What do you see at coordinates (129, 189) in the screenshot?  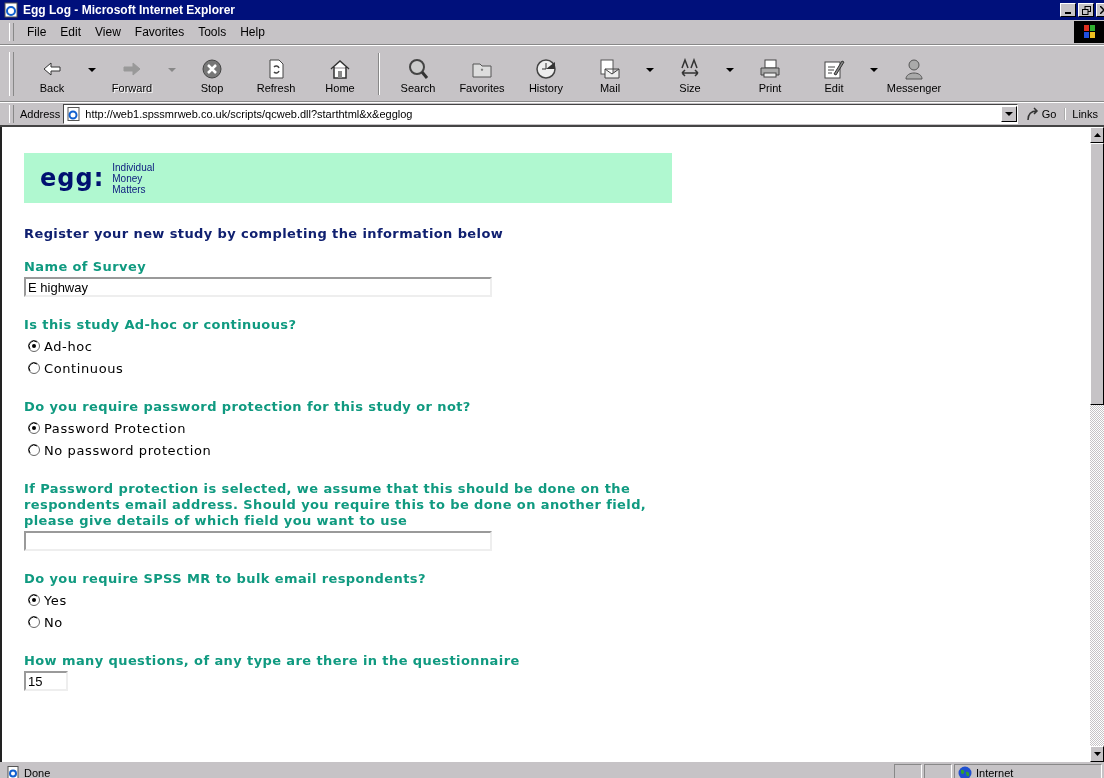 I see `tagline-text: Matters` at bounding box center [129, 189].